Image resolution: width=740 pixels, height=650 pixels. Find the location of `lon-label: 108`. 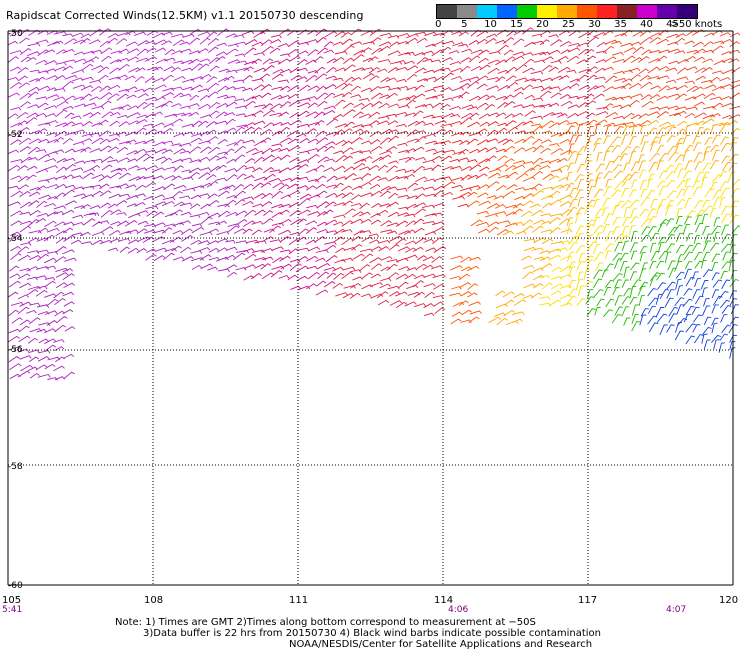

lon-label: 108 is located at coordinates (153, 600).